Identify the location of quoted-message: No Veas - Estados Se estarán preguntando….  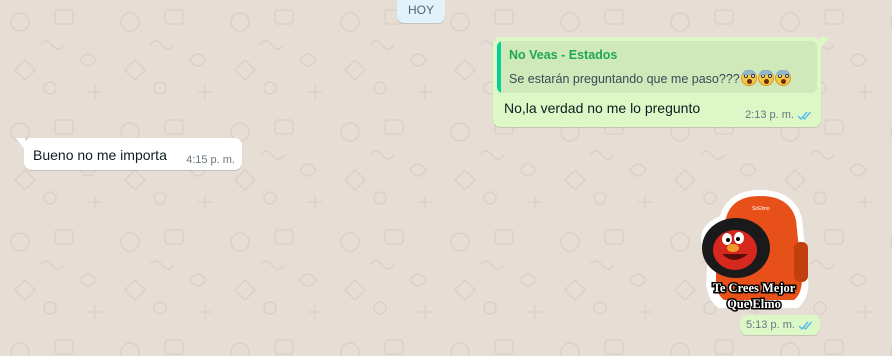
(657, 67).